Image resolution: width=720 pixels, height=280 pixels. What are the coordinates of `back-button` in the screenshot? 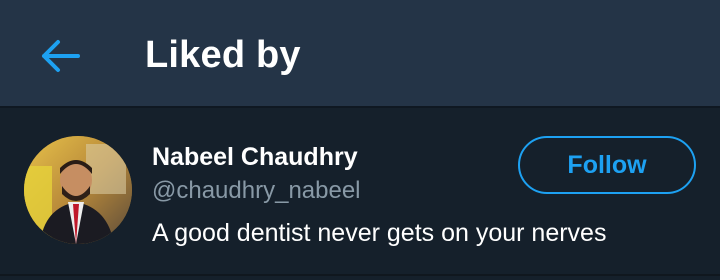 It's located at (60, 56).